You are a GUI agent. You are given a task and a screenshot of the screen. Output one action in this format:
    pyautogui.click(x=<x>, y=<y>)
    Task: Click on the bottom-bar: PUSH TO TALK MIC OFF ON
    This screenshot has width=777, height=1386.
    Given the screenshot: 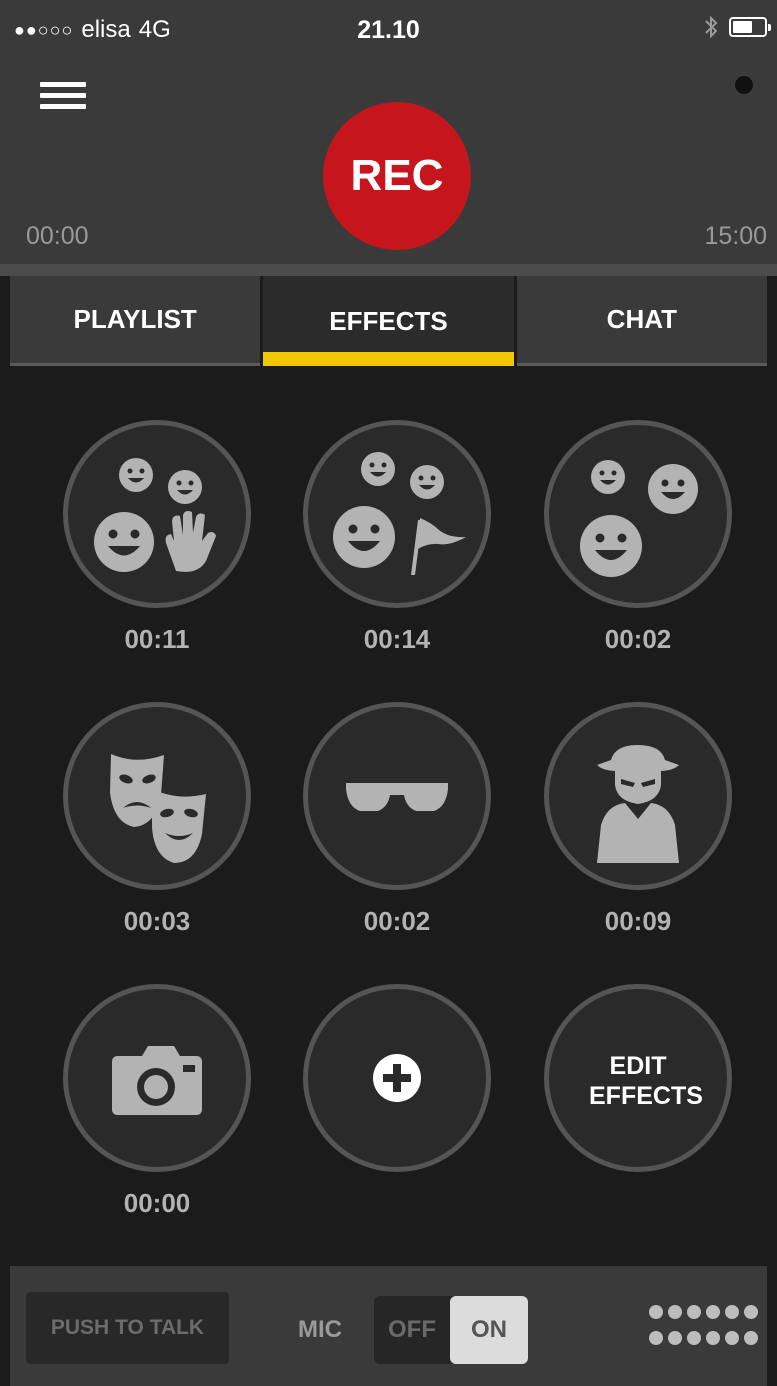 What is the action you would take?
    pyautogui.click(x=388, y=1326)
    